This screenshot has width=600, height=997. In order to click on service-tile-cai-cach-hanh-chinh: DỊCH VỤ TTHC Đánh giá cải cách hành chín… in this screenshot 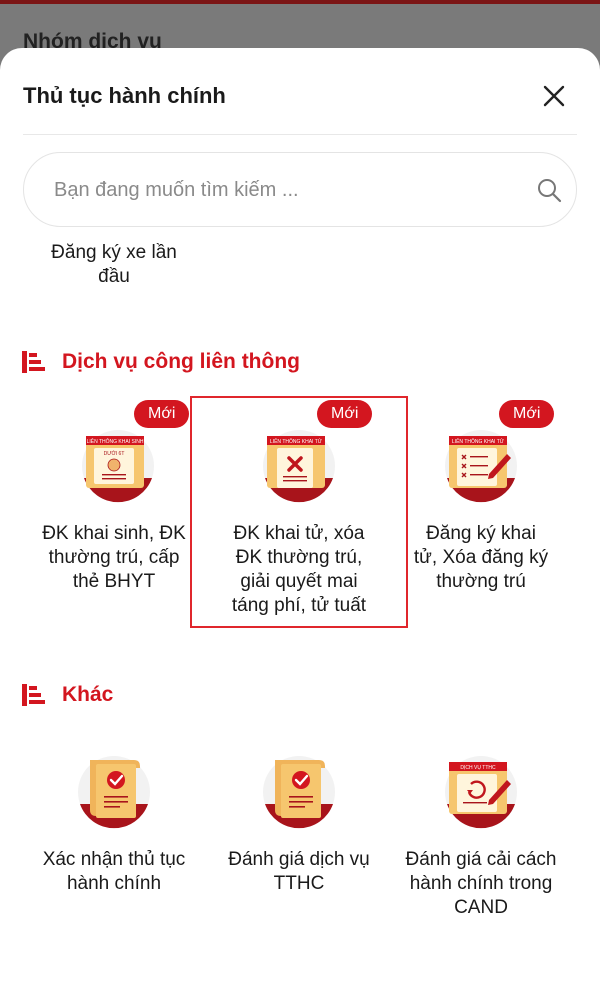, I will do `click(481, 844)`.